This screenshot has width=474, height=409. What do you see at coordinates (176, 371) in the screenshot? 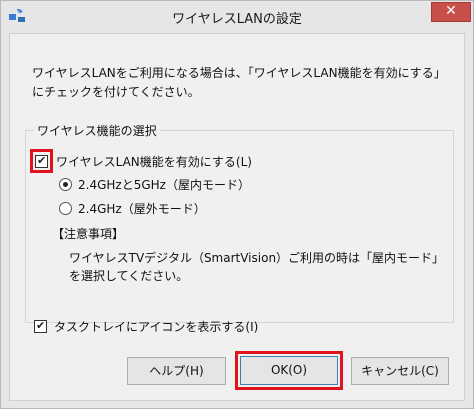
I see `help-button: ヘルプ(H)` at bounding box center [176, 371].